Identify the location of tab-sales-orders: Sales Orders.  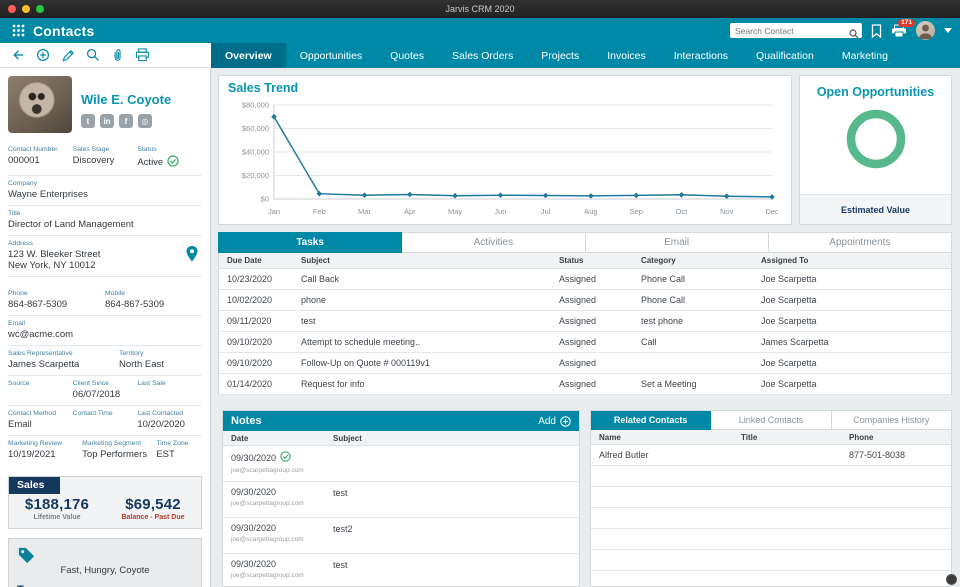
(482, 55).